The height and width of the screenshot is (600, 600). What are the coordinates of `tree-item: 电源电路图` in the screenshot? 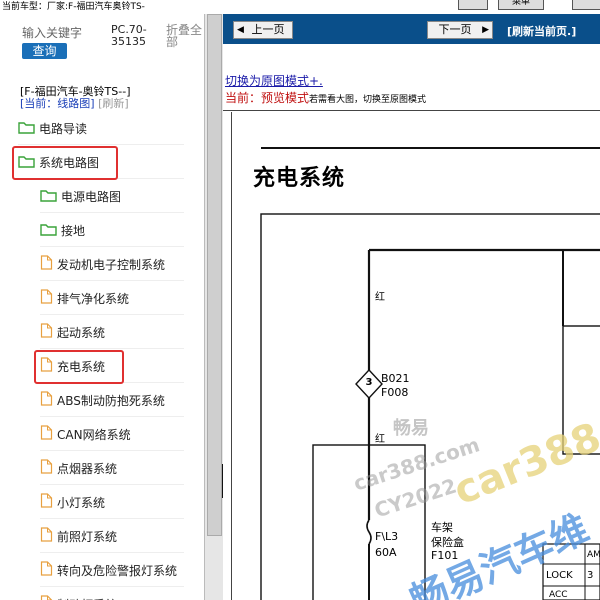 It's located at (112, 197).